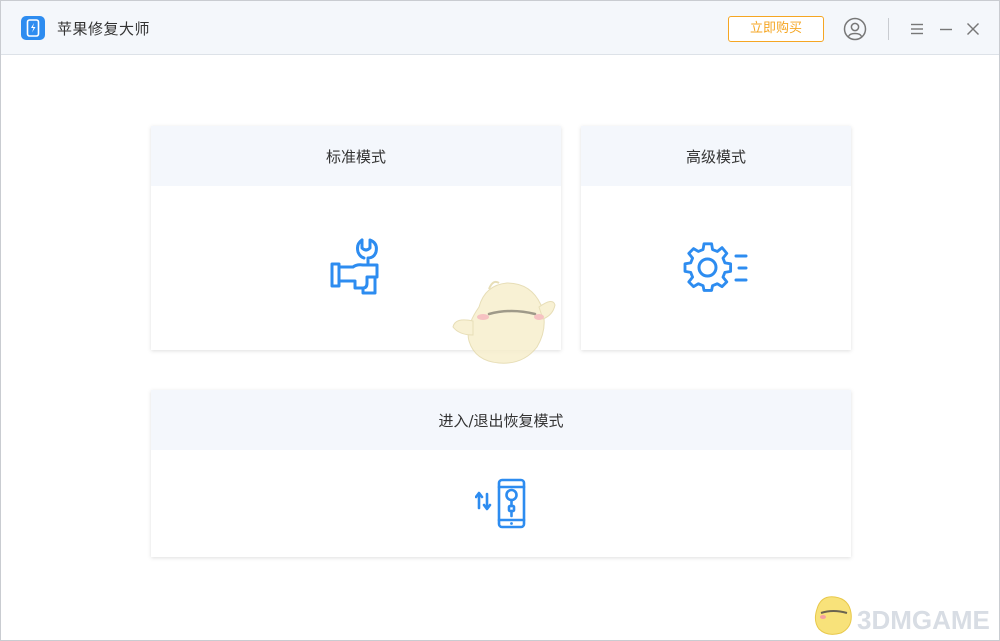 This screenshot has height=641, width=1000. I want to click on title-bar: 苹果修复大师 立即购买, so click(500, 28).